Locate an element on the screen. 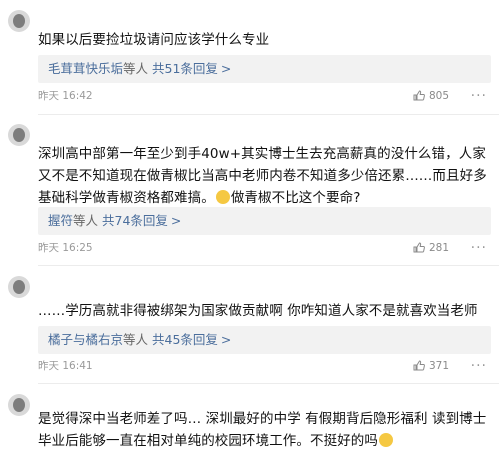 The width and height of the screenshot is (499, 460). reply-count: 共51条回复 is located at coordinates (185, 68).